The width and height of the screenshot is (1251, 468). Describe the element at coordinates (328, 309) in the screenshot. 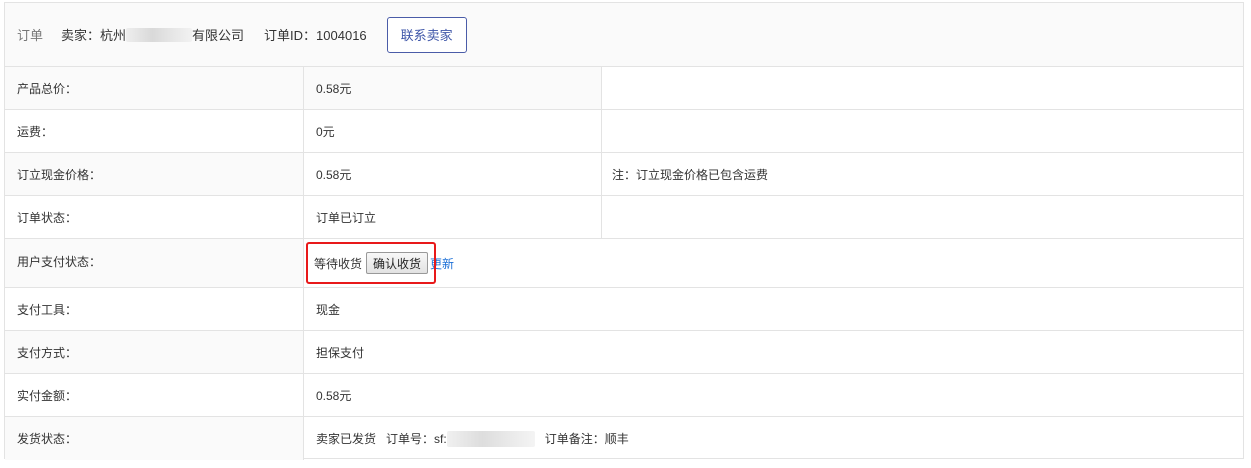

I see `row-value: 现金` at that location.